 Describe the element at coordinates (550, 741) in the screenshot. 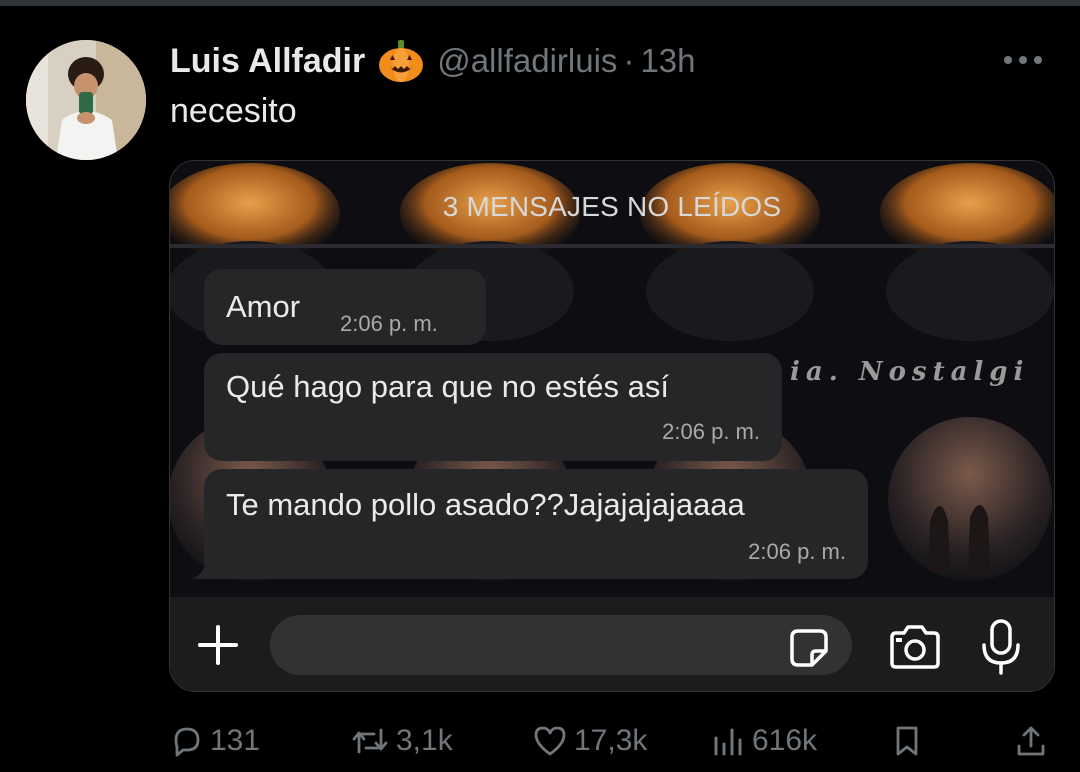

I see `heart-icon` at that location.